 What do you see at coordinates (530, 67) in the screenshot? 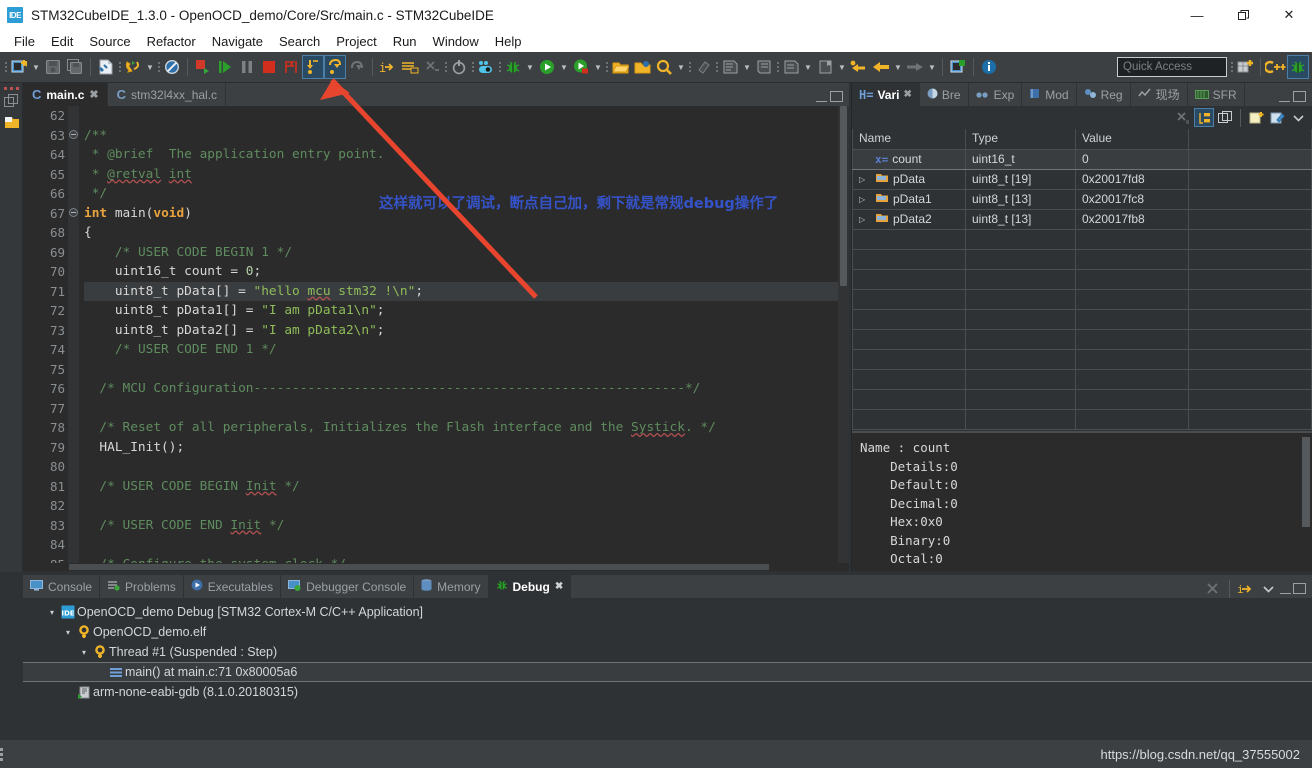
I see `debug-dropdown-icon: ▼` at bounding box center [530, 67].